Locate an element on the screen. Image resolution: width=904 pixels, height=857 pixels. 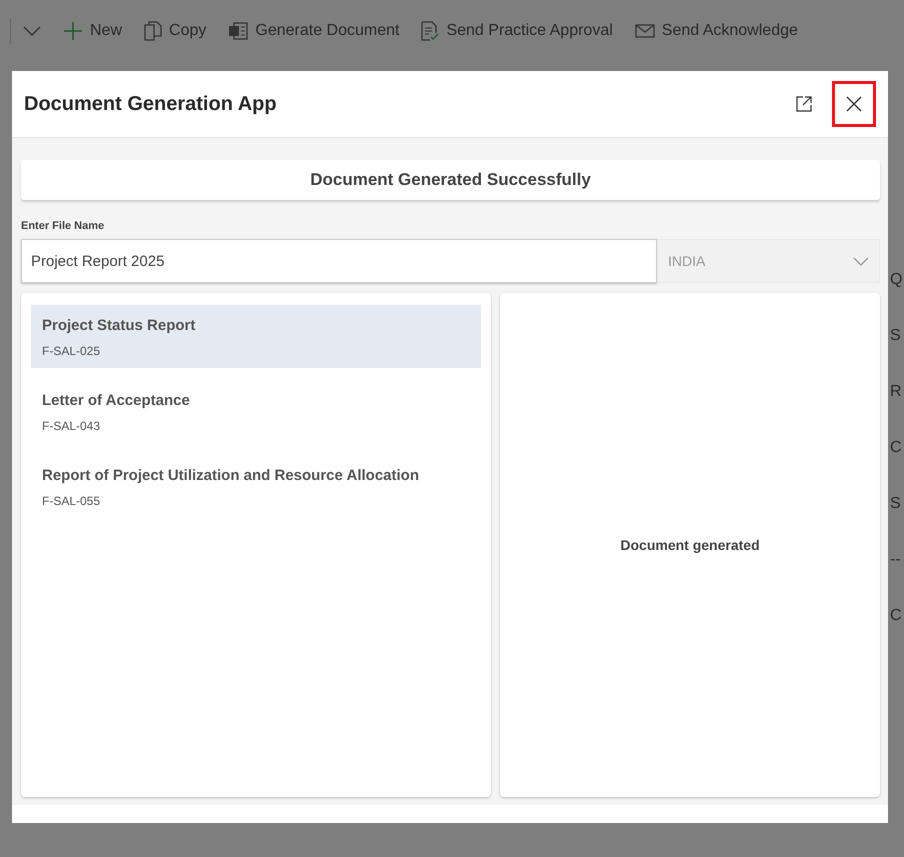
expand-icon is located at coordinates (804, 104).